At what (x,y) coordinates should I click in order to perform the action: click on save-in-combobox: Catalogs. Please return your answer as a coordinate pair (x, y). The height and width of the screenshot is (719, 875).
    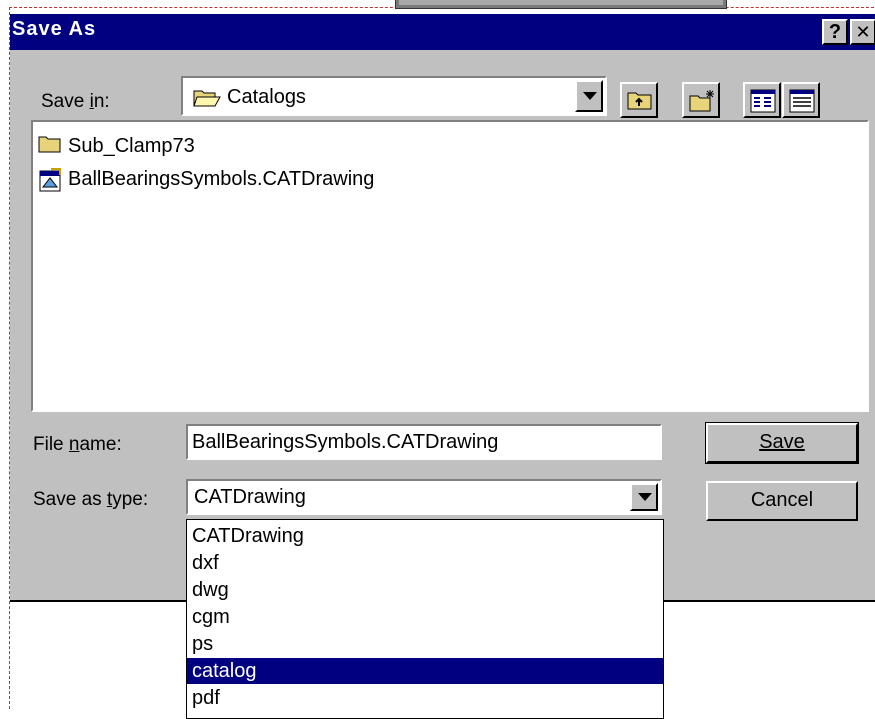
    Looking at the image, I should click on (394, 96).